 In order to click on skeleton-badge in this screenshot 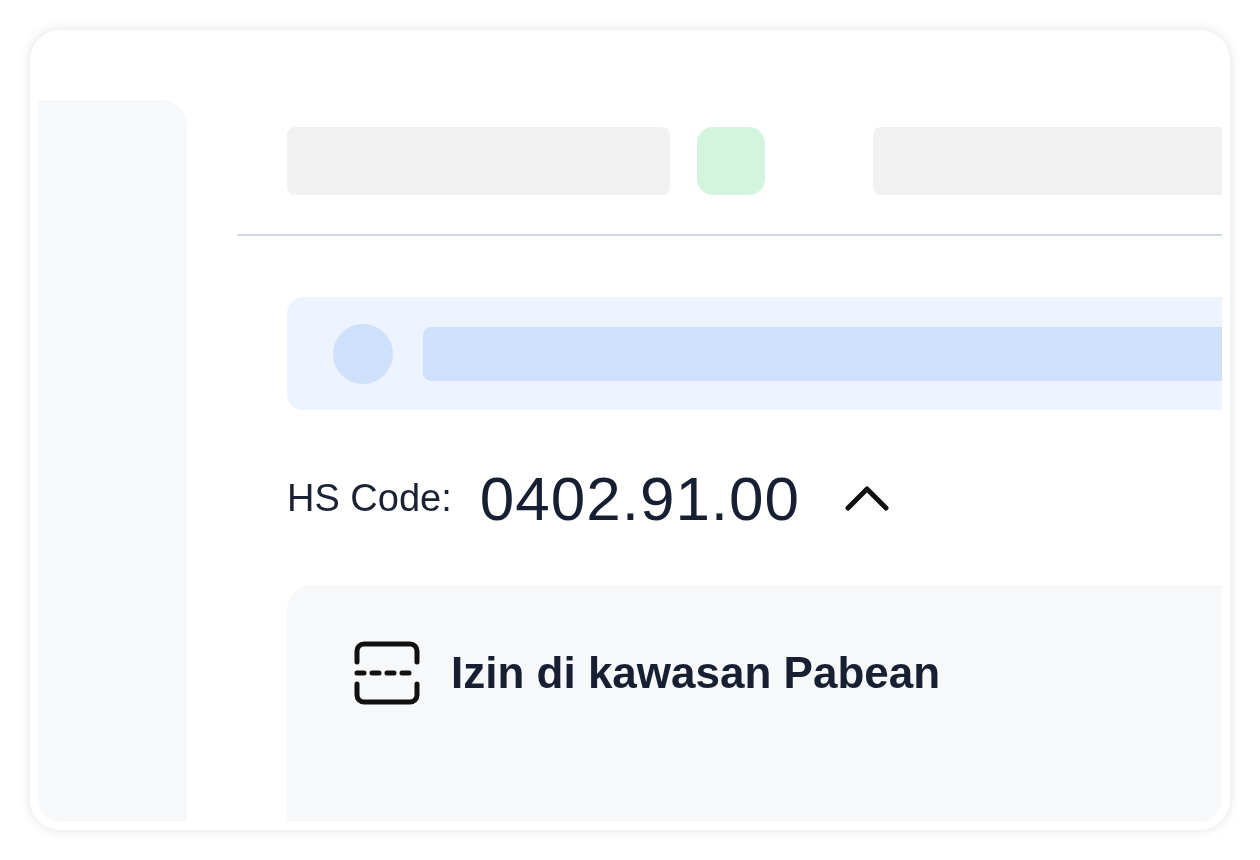, I will do `click(731, 161)`.